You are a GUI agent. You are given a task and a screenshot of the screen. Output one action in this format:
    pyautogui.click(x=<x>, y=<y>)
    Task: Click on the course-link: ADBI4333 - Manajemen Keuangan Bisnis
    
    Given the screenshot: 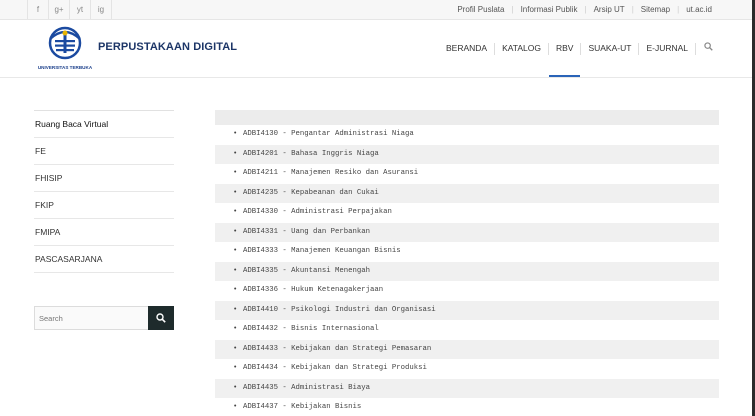 What is the action you would take?
    pyautogui.click(x=322, y=251)
    